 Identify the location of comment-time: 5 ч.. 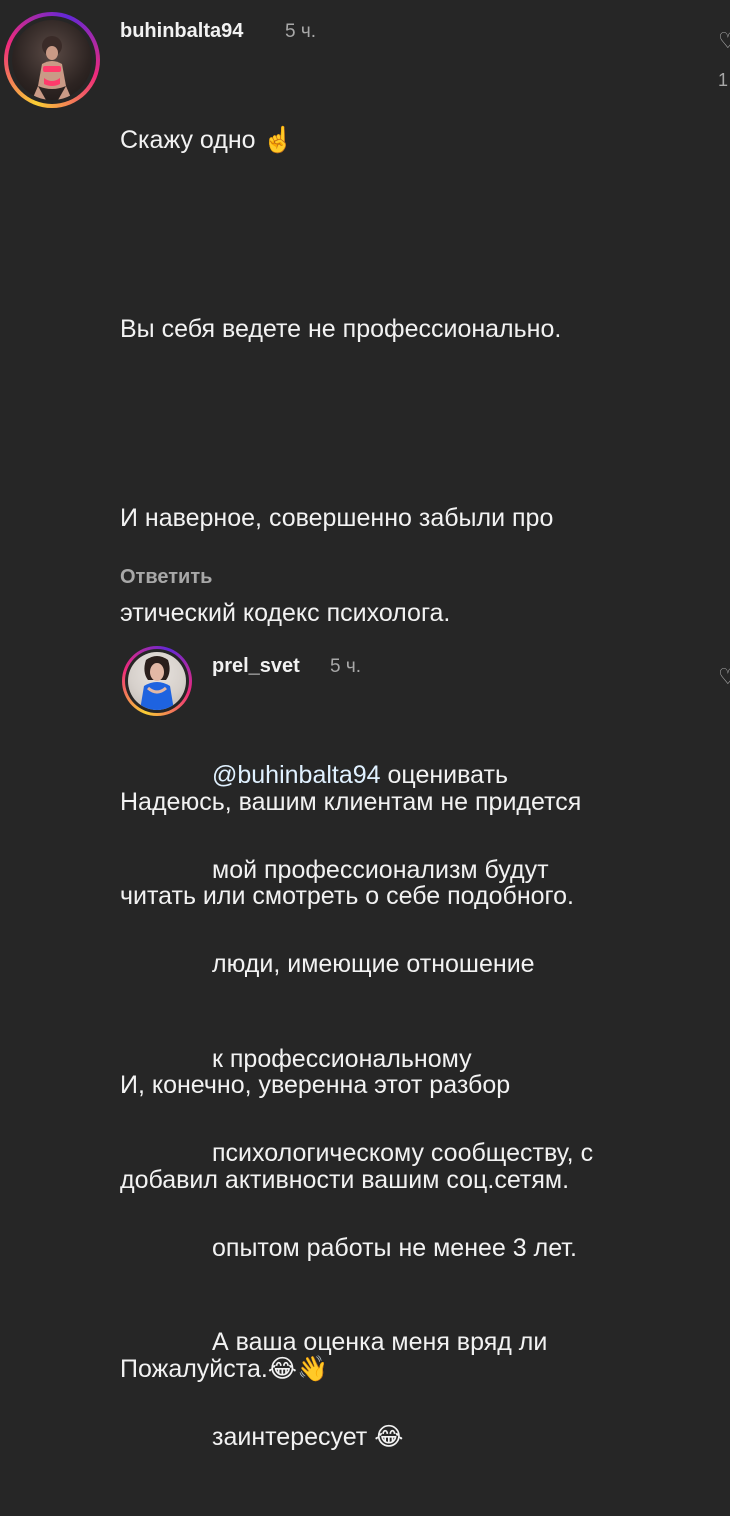
(346, 666).